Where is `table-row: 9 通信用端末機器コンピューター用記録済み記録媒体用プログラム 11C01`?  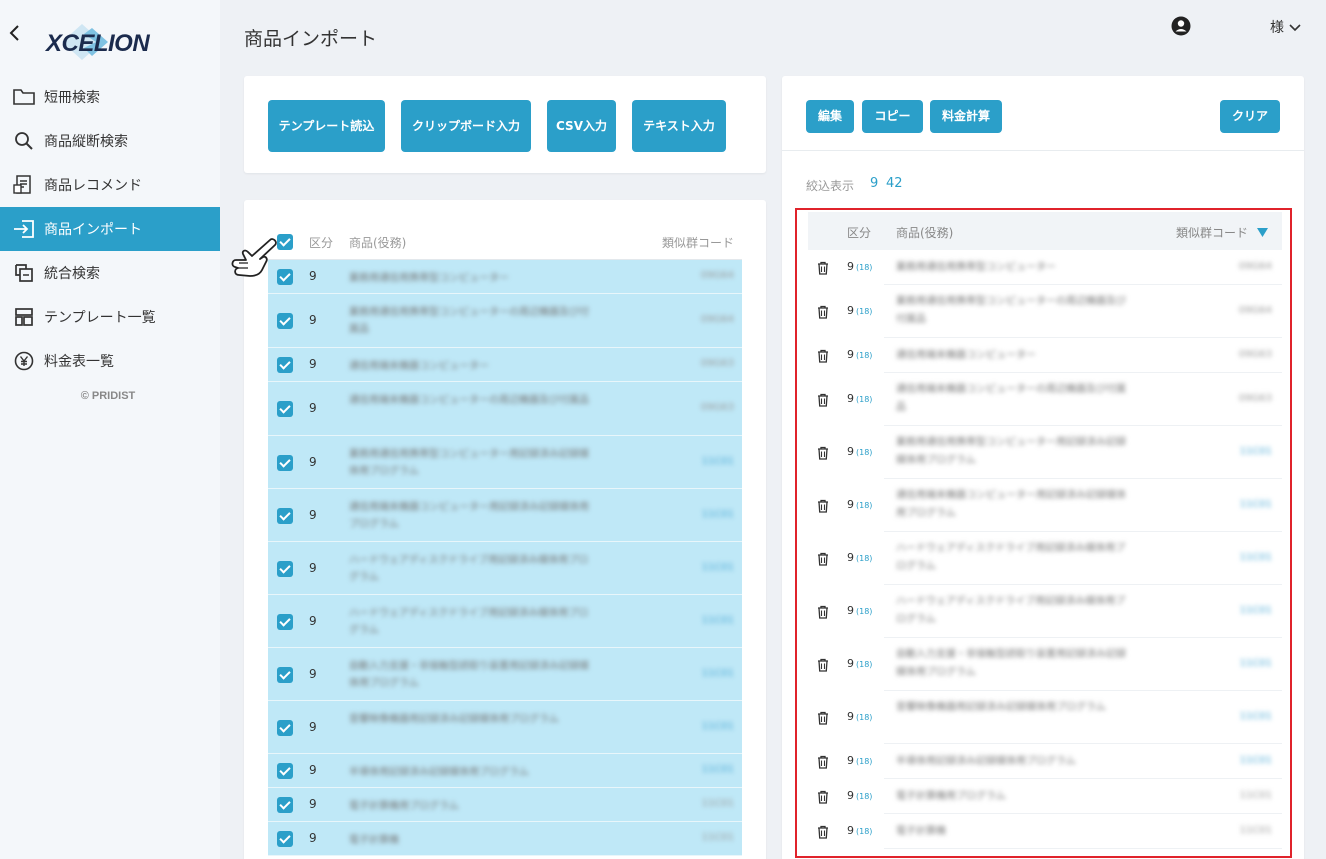 table-row: 9 通信用端末機器コンピューター用記録済み記録媒体用プログラム 11C01 is located at coordinates (505, 515).